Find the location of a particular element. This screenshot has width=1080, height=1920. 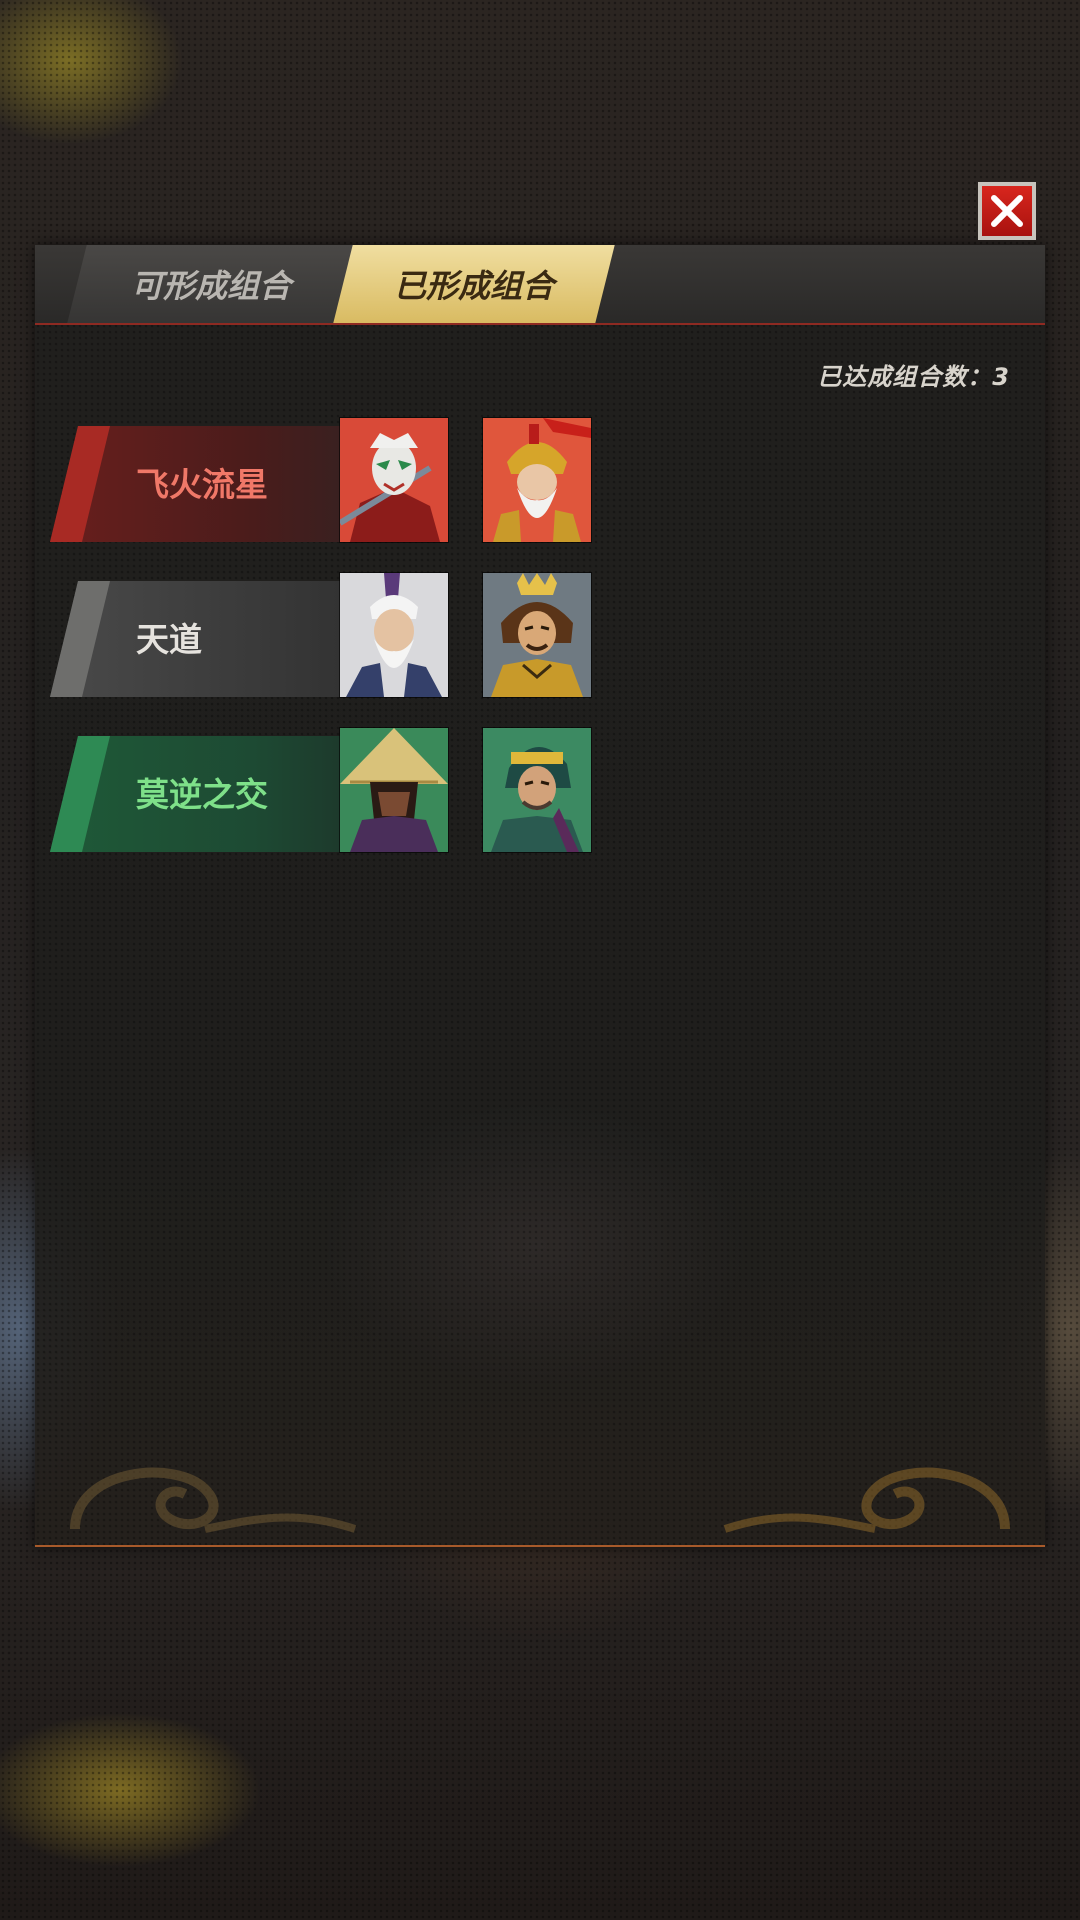

close-x-icon is located at coordinates (1007, 211).